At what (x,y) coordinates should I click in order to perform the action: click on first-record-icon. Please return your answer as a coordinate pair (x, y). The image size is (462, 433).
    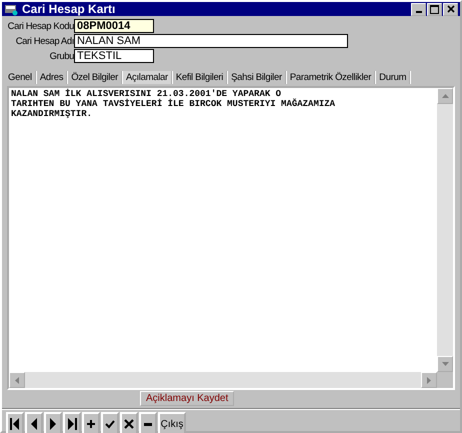
    Looking at the image, I should click on (15, 424).